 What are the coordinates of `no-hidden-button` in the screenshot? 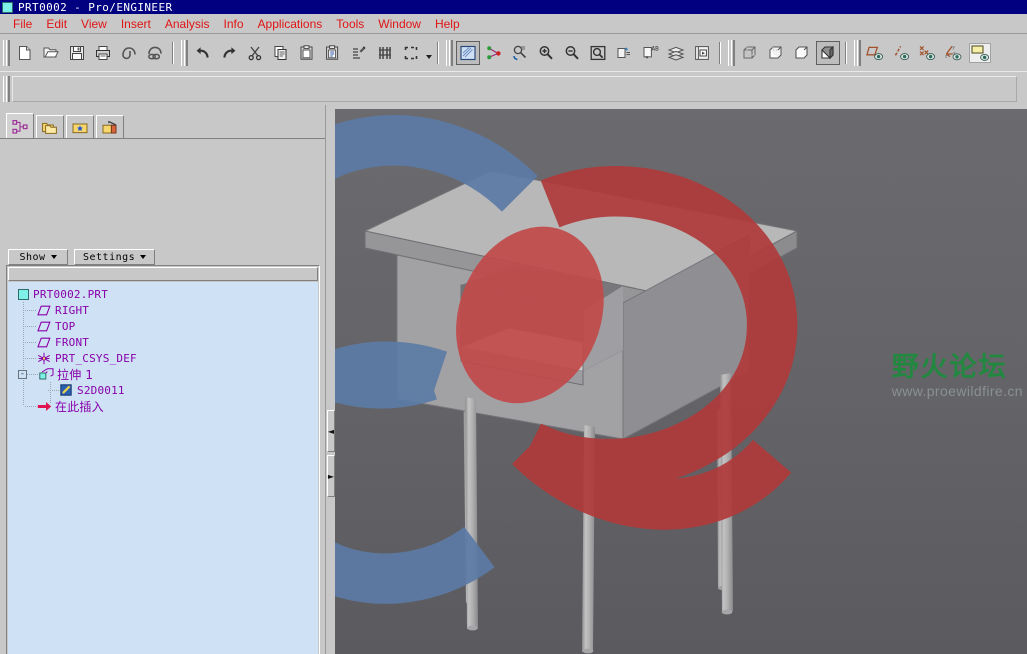 It's located at (802, 53).